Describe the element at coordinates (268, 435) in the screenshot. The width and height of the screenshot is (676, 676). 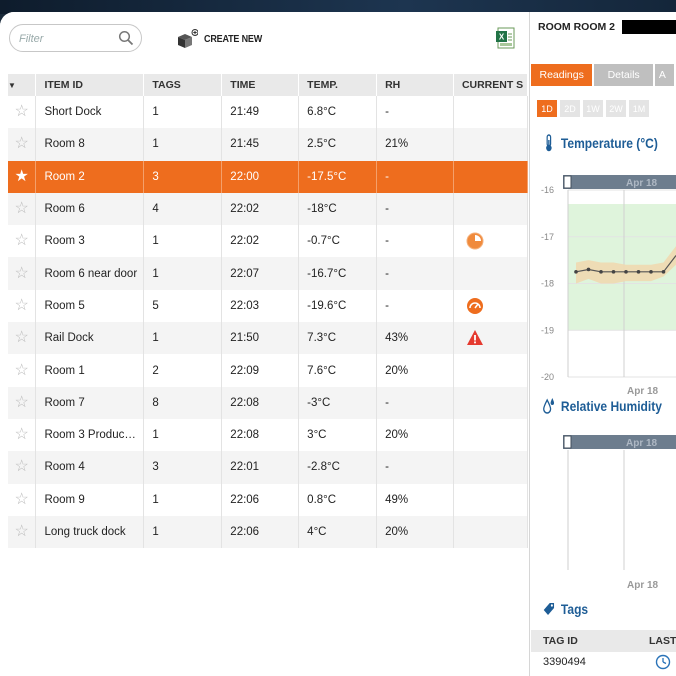
I see `table-row: ☆ Room 3 Produc… 1 22:08 3°C 20%` at that location.